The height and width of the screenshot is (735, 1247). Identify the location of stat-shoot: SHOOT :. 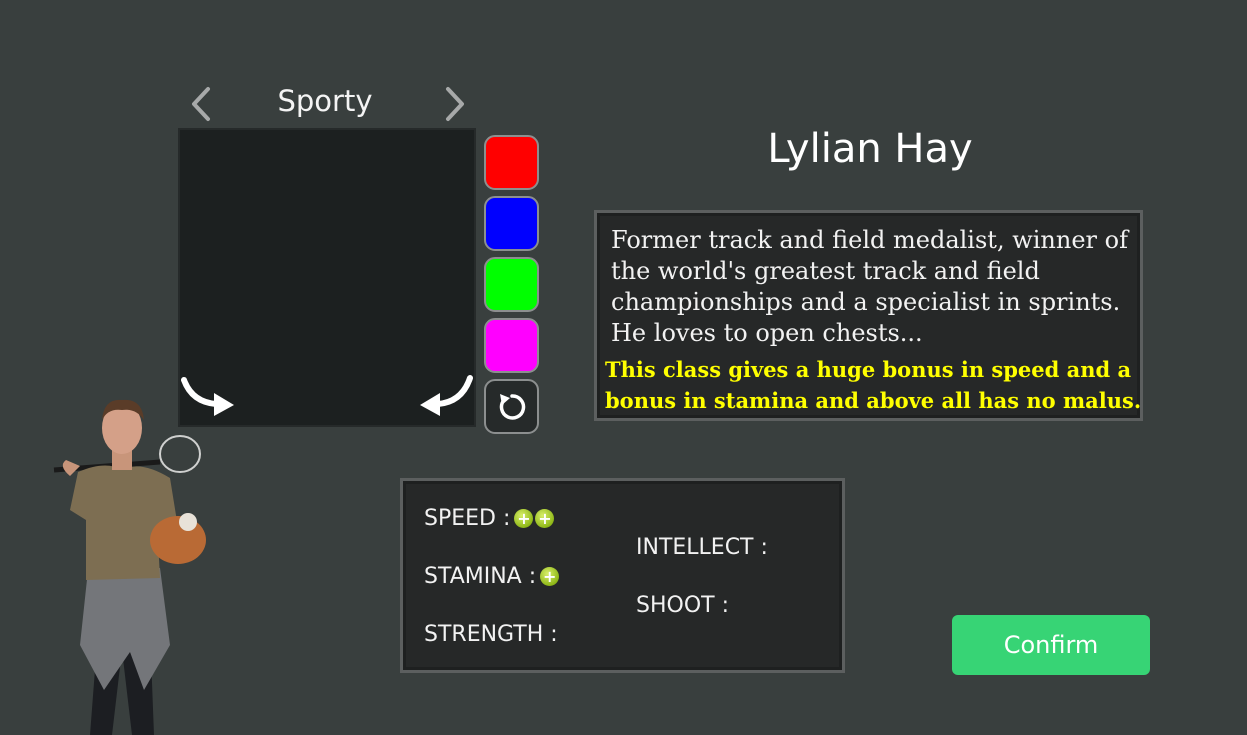
(683, 605).